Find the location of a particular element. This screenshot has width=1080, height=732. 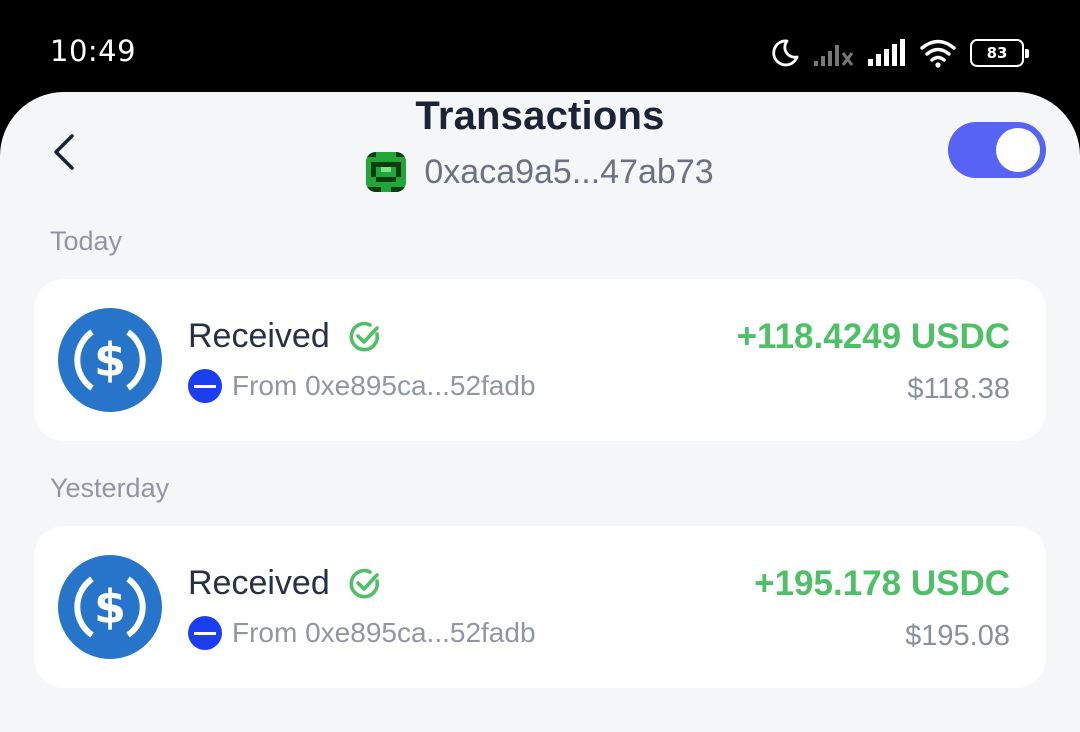

wallet-address: 0xaca9a5...47ab73 is located at coordinates (569, 171).